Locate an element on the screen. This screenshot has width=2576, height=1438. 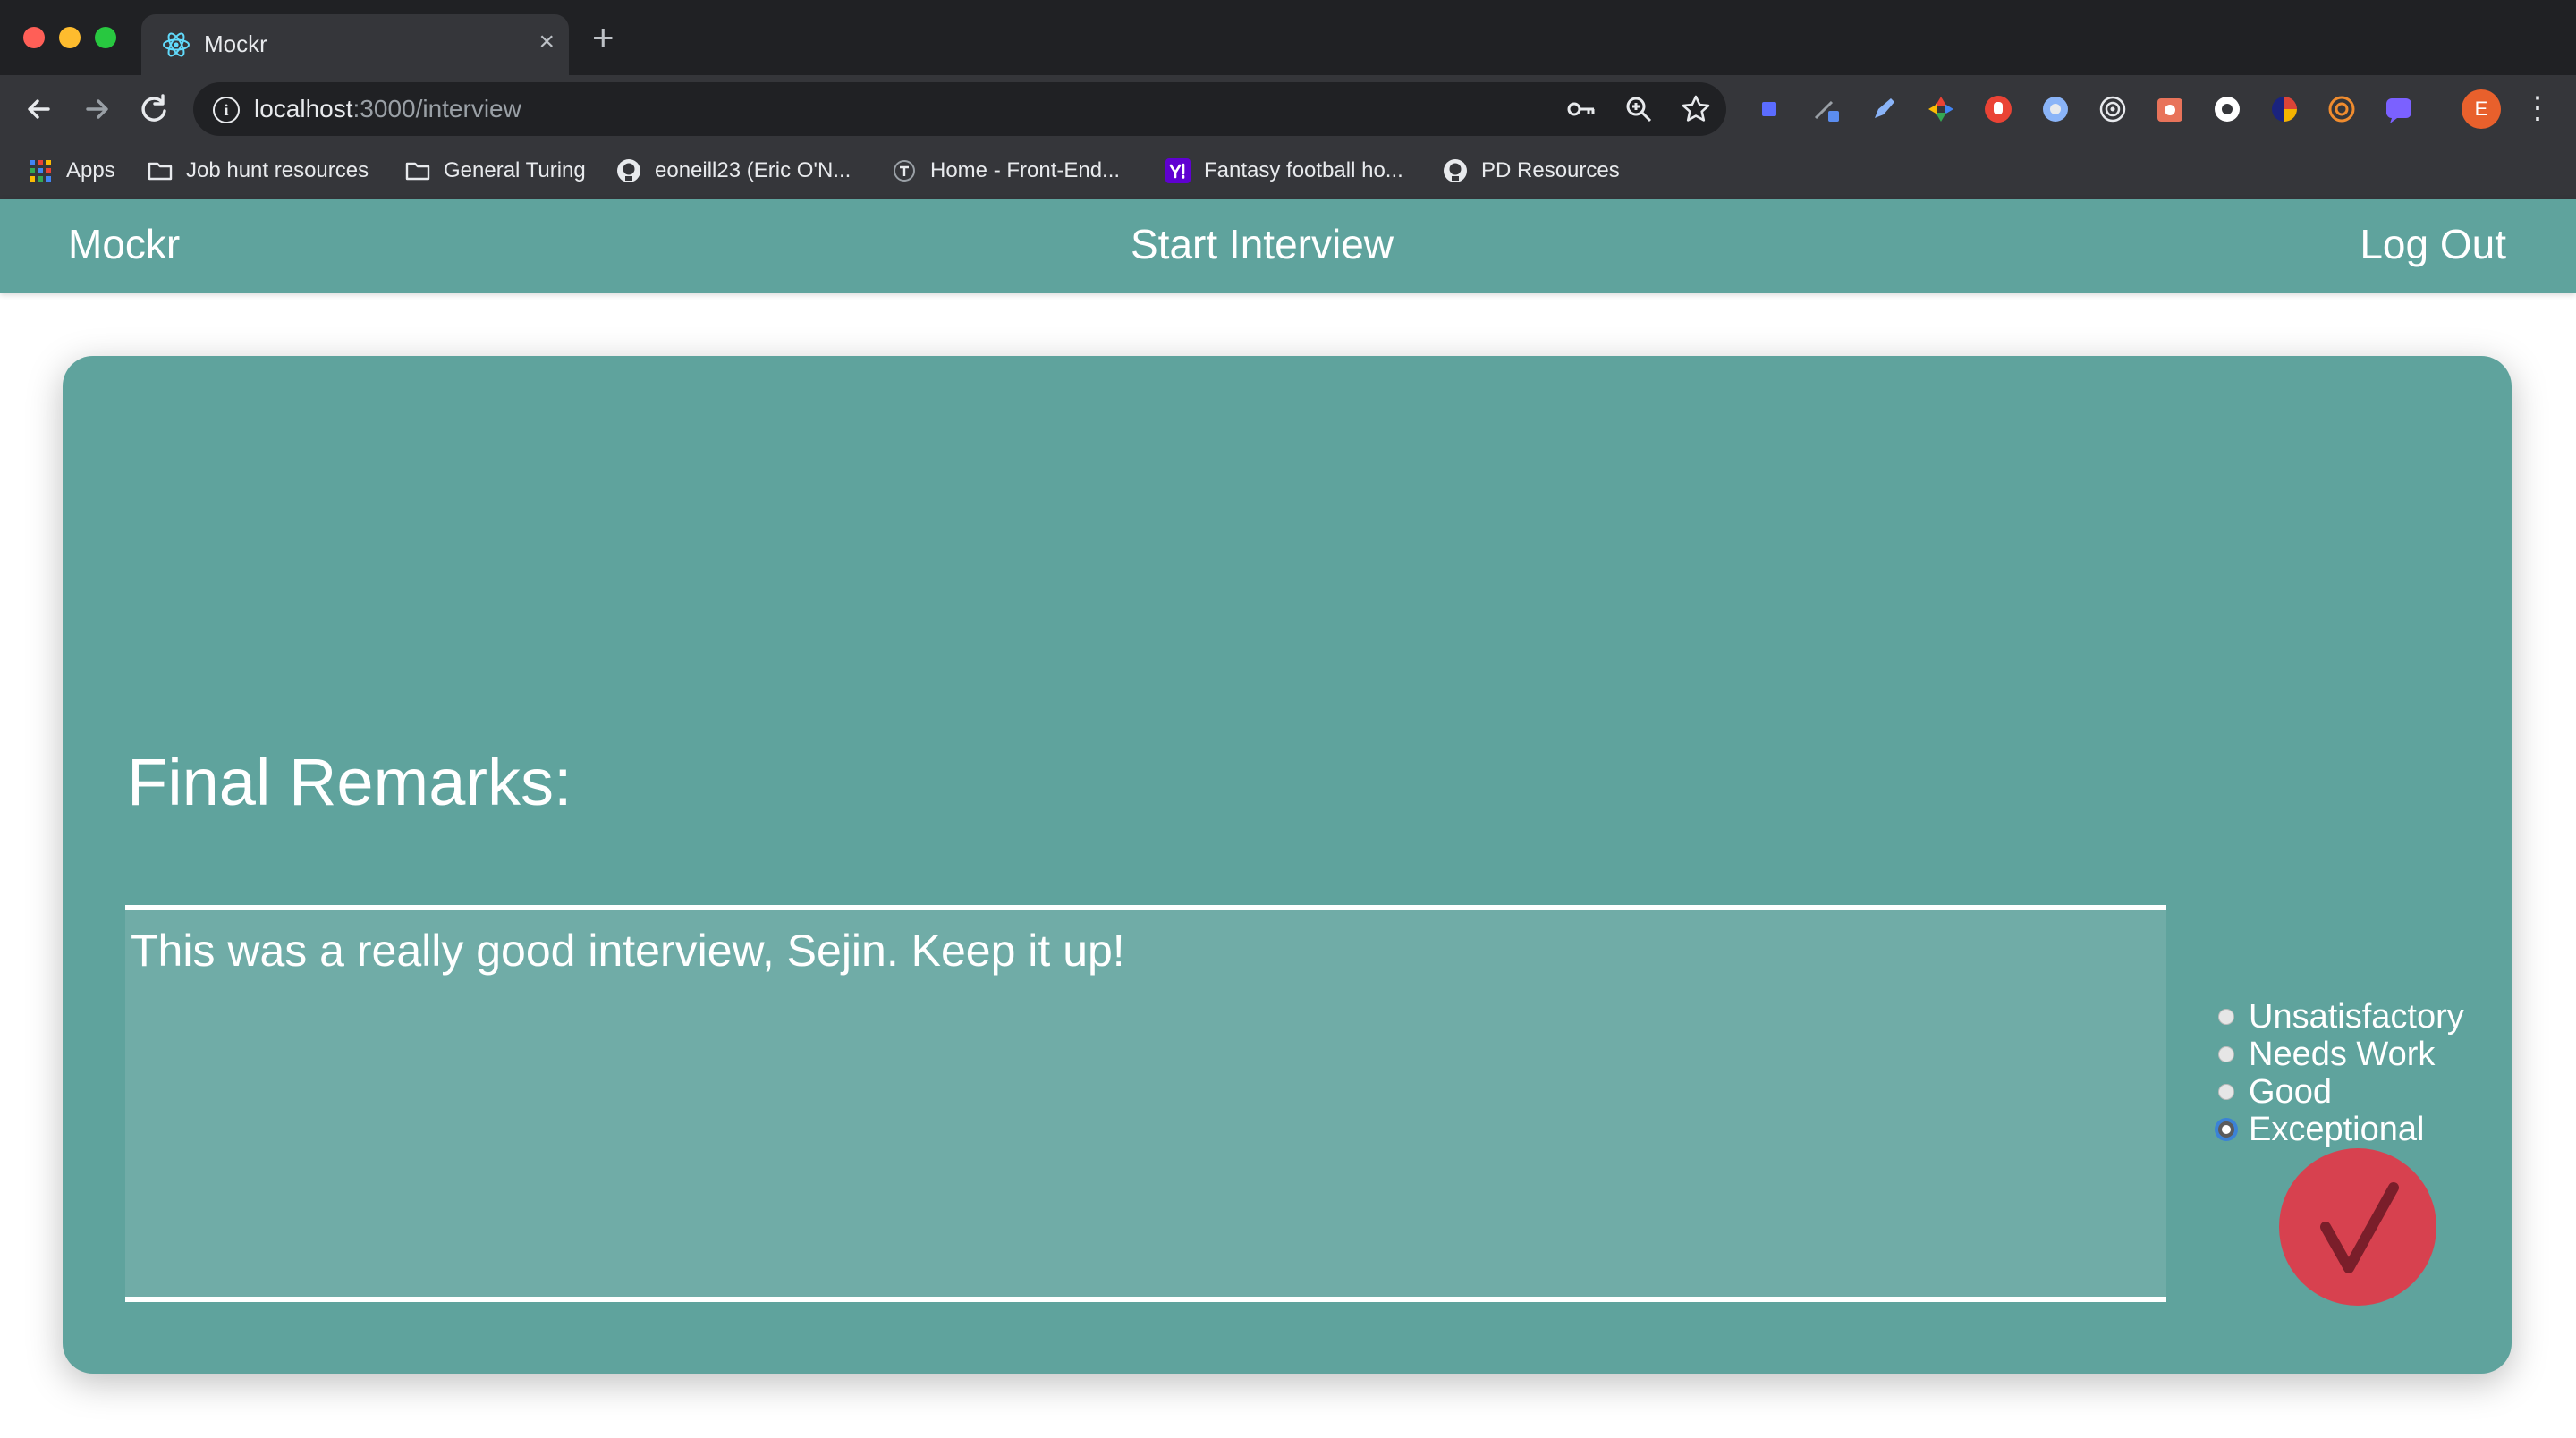
turing-icon is located at coordinates (904, 170).